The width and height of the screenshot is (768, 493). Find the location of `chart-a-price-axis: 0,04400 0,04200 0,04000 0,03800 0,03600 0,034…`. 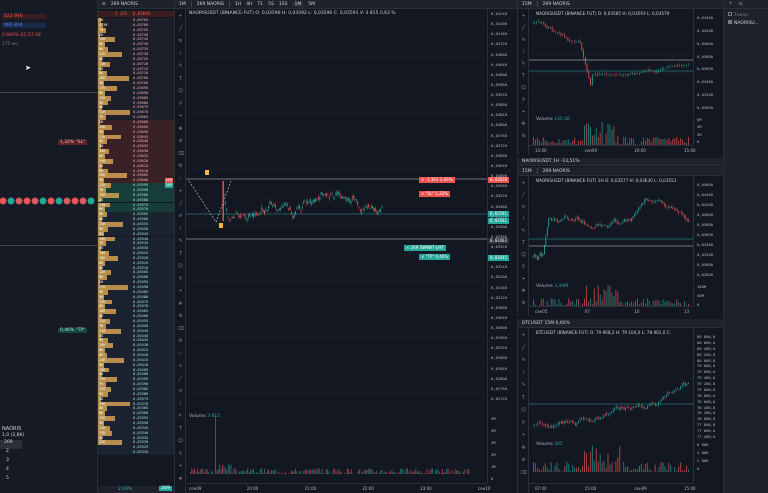

chart-a-price-axis: 0,04400 0,04200 0,04000 0,03800 0,03600 0,034… is located at coordinates (708, 61).